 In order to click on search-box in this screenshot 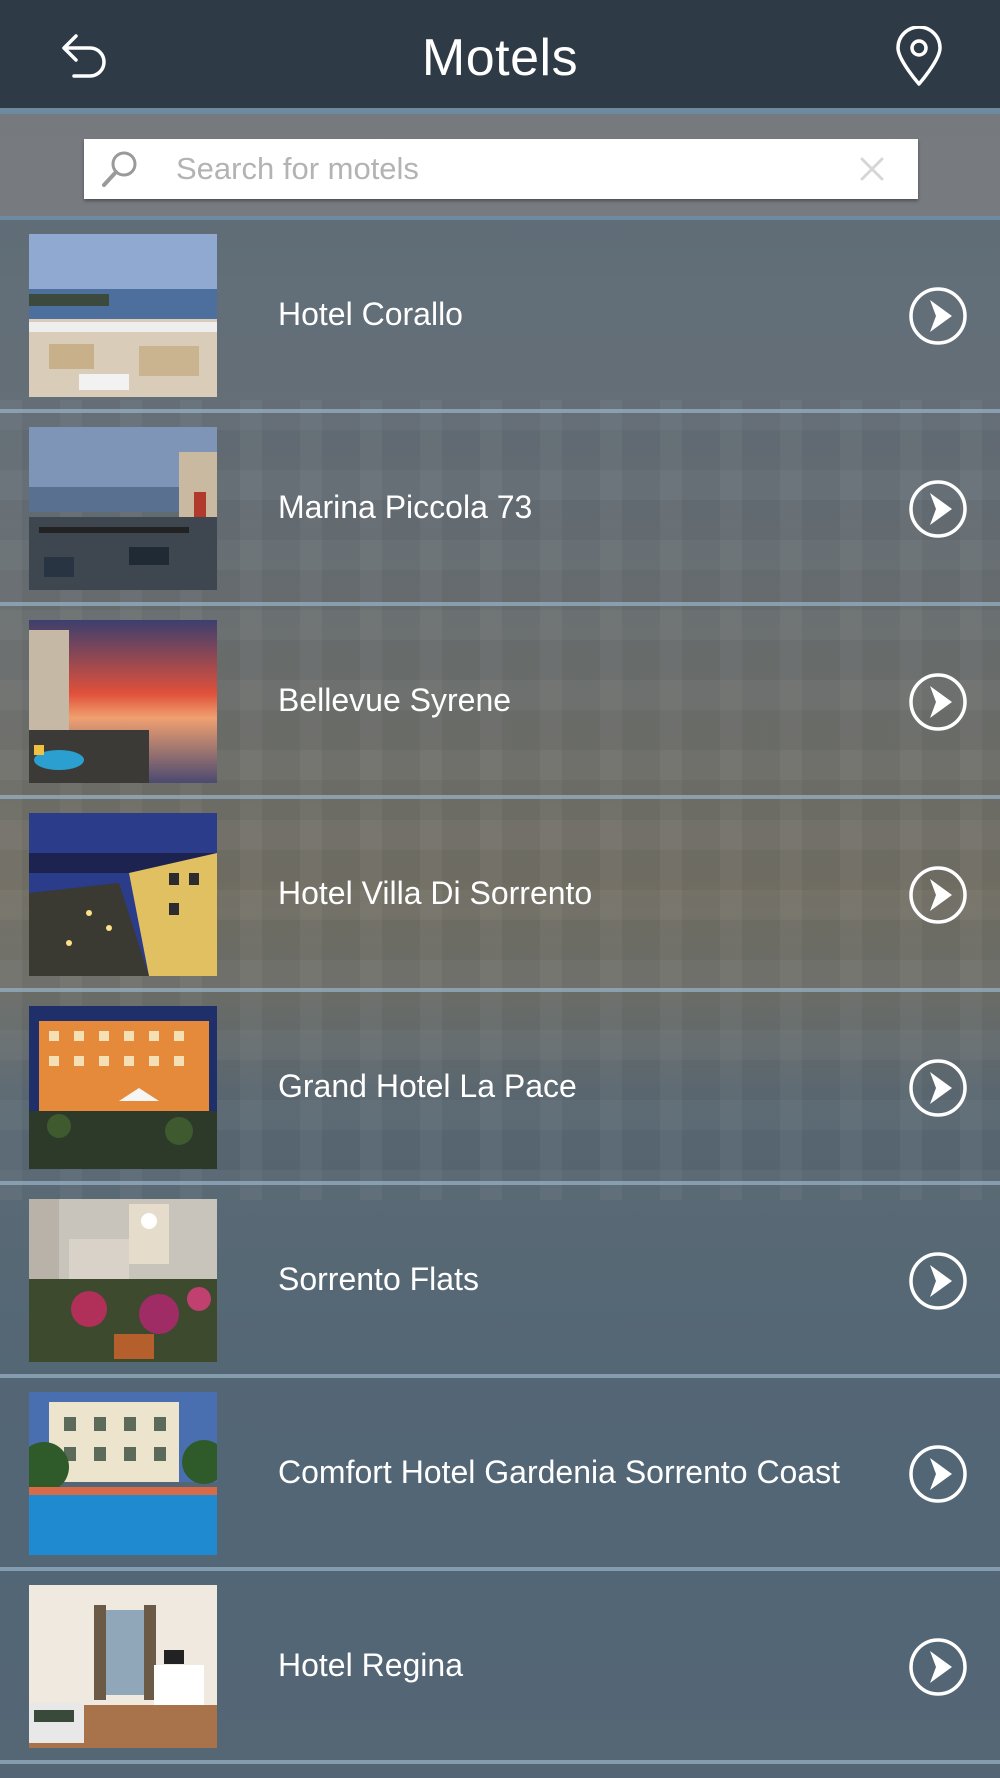, I will do `click(501, 169)`.